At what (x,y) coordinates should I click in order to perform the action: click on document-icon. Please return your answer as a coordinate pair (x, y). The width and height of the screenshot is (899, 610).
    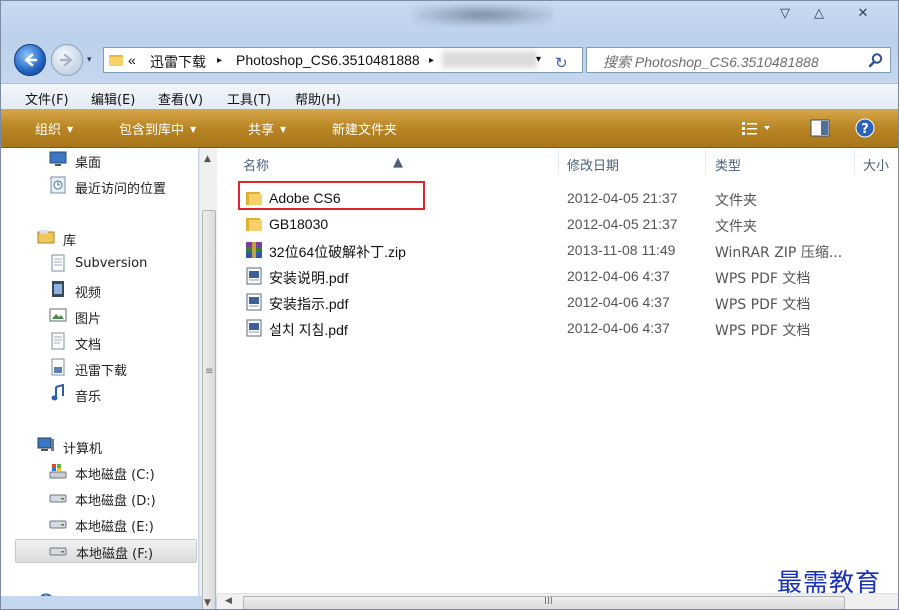
    Looking at the image, I should click on (58, 341).